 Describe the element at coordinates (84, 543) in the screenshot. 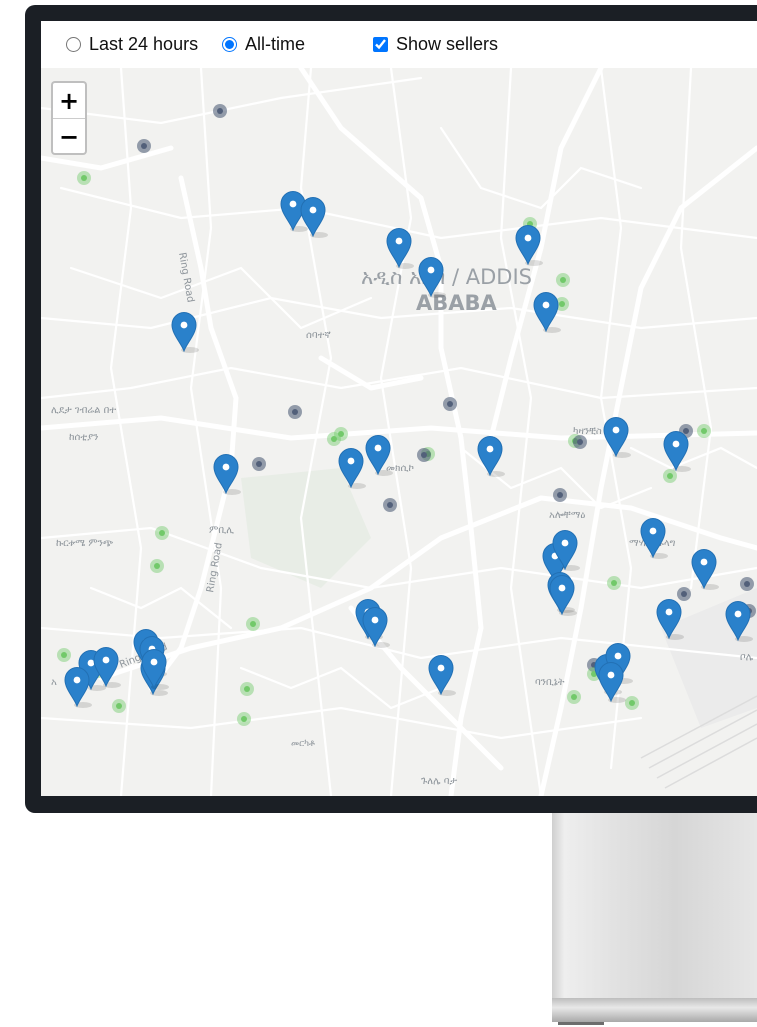

I see `place-label: ኩርቱሜ ምንጭ` at that location.